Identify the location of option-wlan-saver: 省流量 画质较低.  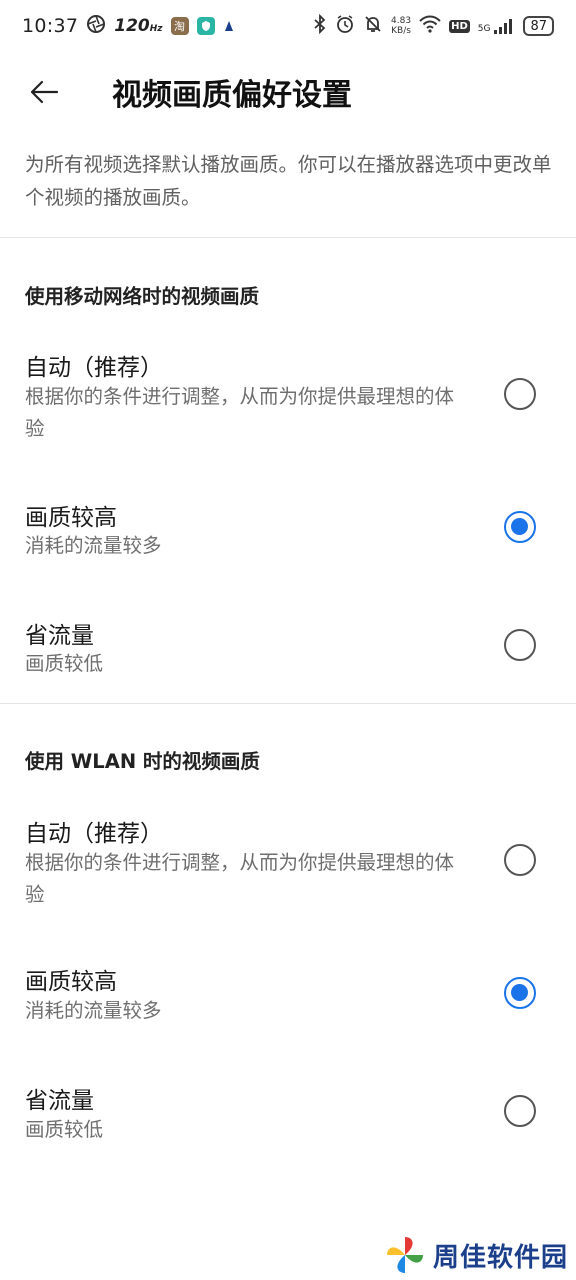
(288, 1114).